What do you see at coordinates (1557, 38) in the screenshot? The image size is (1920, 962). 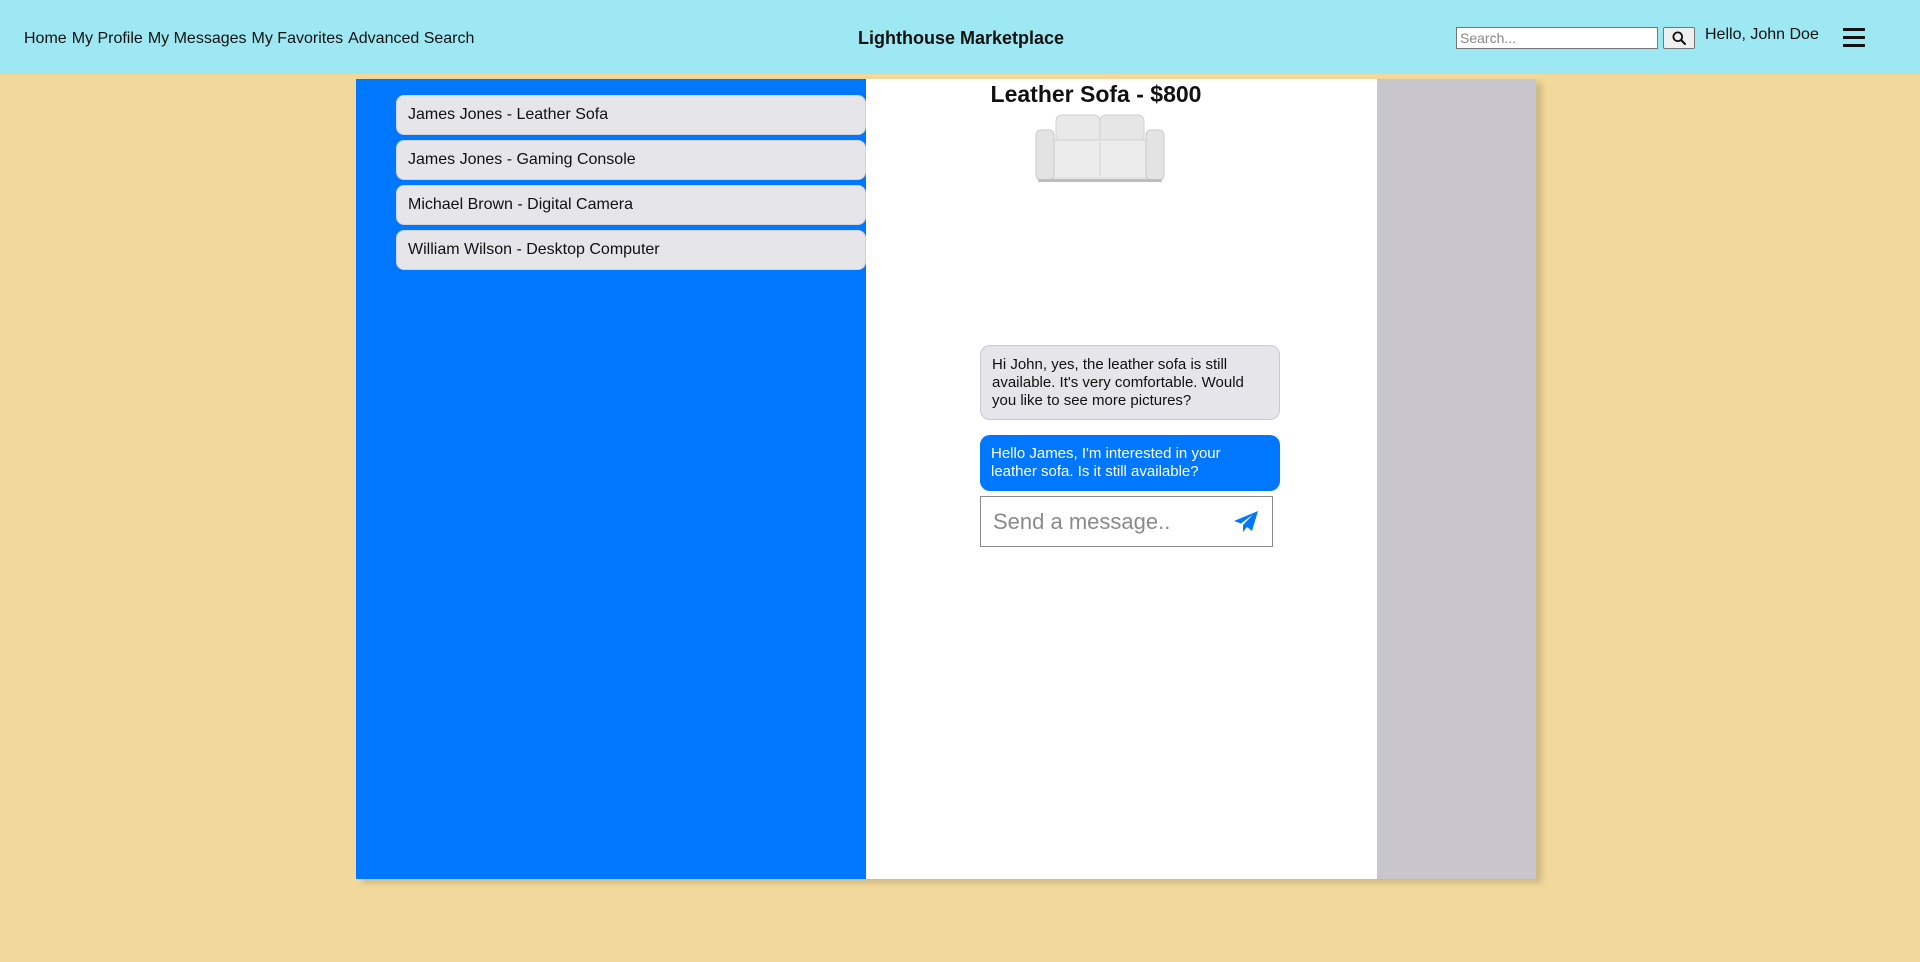 I see `search-input` at bounding box center [1557, 38].